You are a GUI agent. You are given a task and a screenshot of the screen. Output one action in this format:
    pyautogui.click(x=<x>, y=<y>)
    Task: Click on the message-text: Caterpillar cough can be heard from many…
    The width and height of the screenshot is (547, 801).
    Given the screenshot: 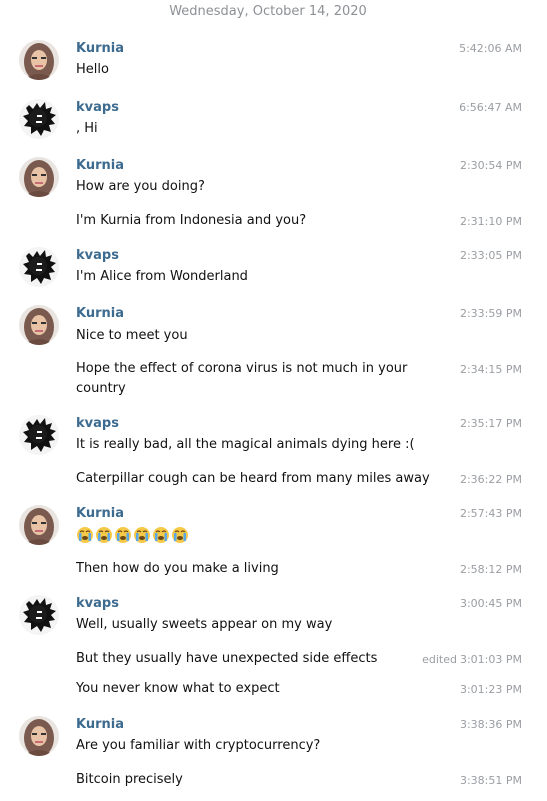 What is the action you would take?
    pyautogui.click(x=253, y=478)
    